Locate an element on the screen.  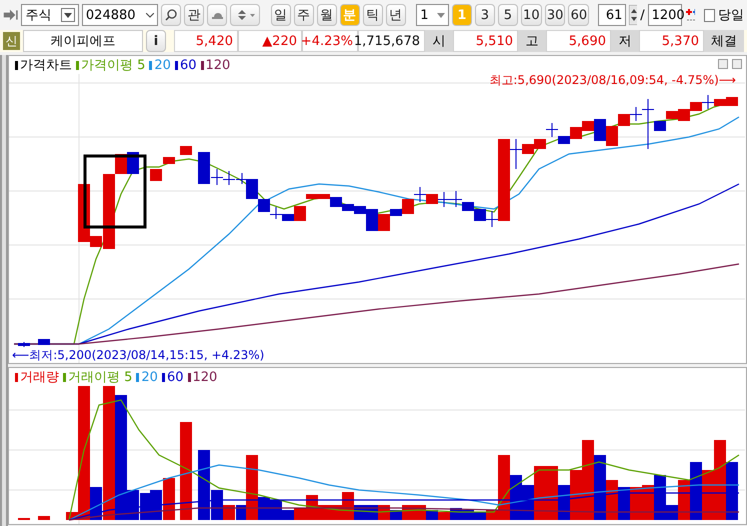
unit-select: 1 is located at coordinates (432, 15).